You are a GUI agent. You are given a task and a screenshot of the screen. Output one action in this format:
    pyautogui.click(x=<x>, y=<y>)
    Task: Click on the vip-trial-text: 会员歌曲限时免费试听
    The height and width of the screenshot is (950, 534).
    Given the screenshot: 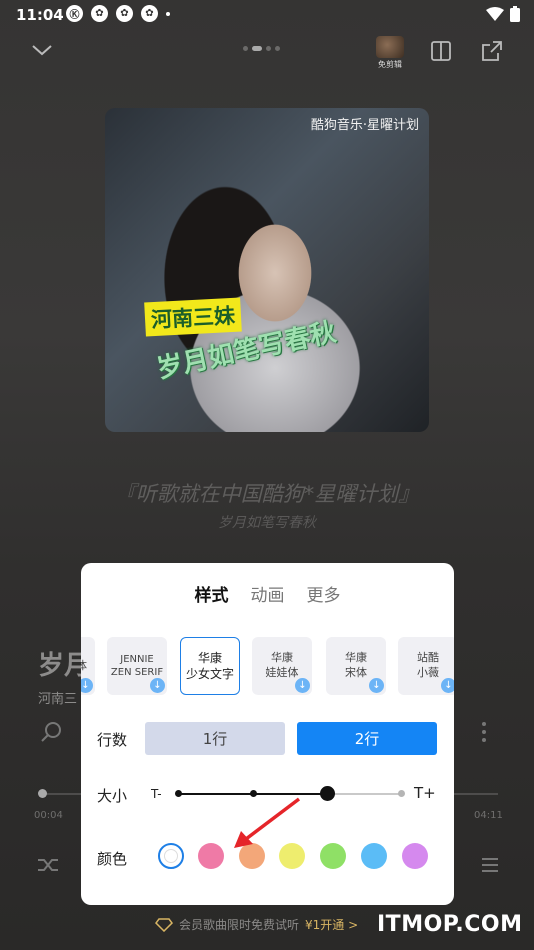 What is the action you would take?
    pyautogui.click(x=239, y=925)
    